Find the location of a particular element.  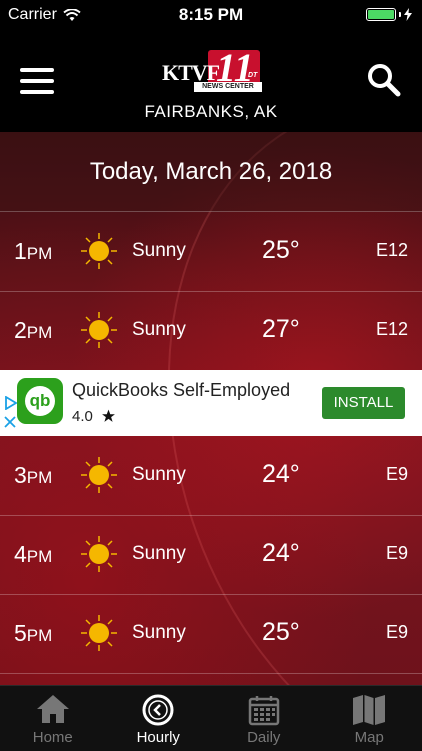

logo-dt: DT is located at coordinates (252, 75).